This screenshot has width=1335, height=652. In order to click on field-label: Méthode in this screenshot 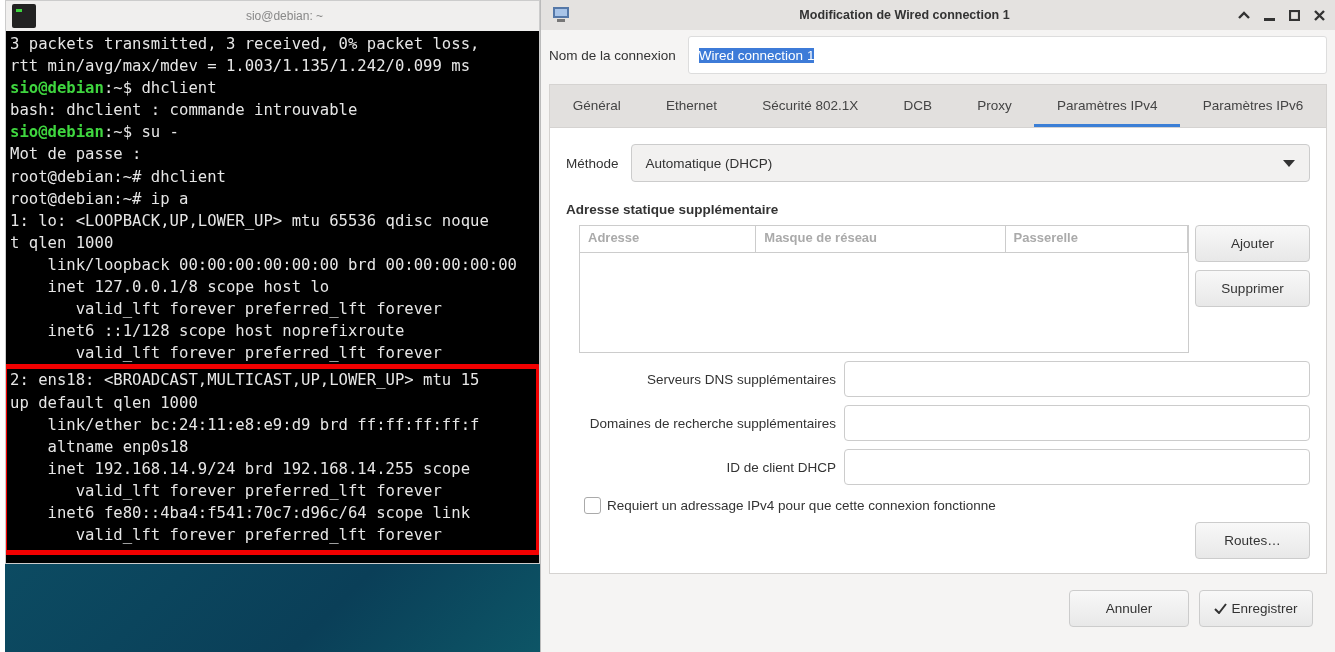, I will do `click(592, 163)`.